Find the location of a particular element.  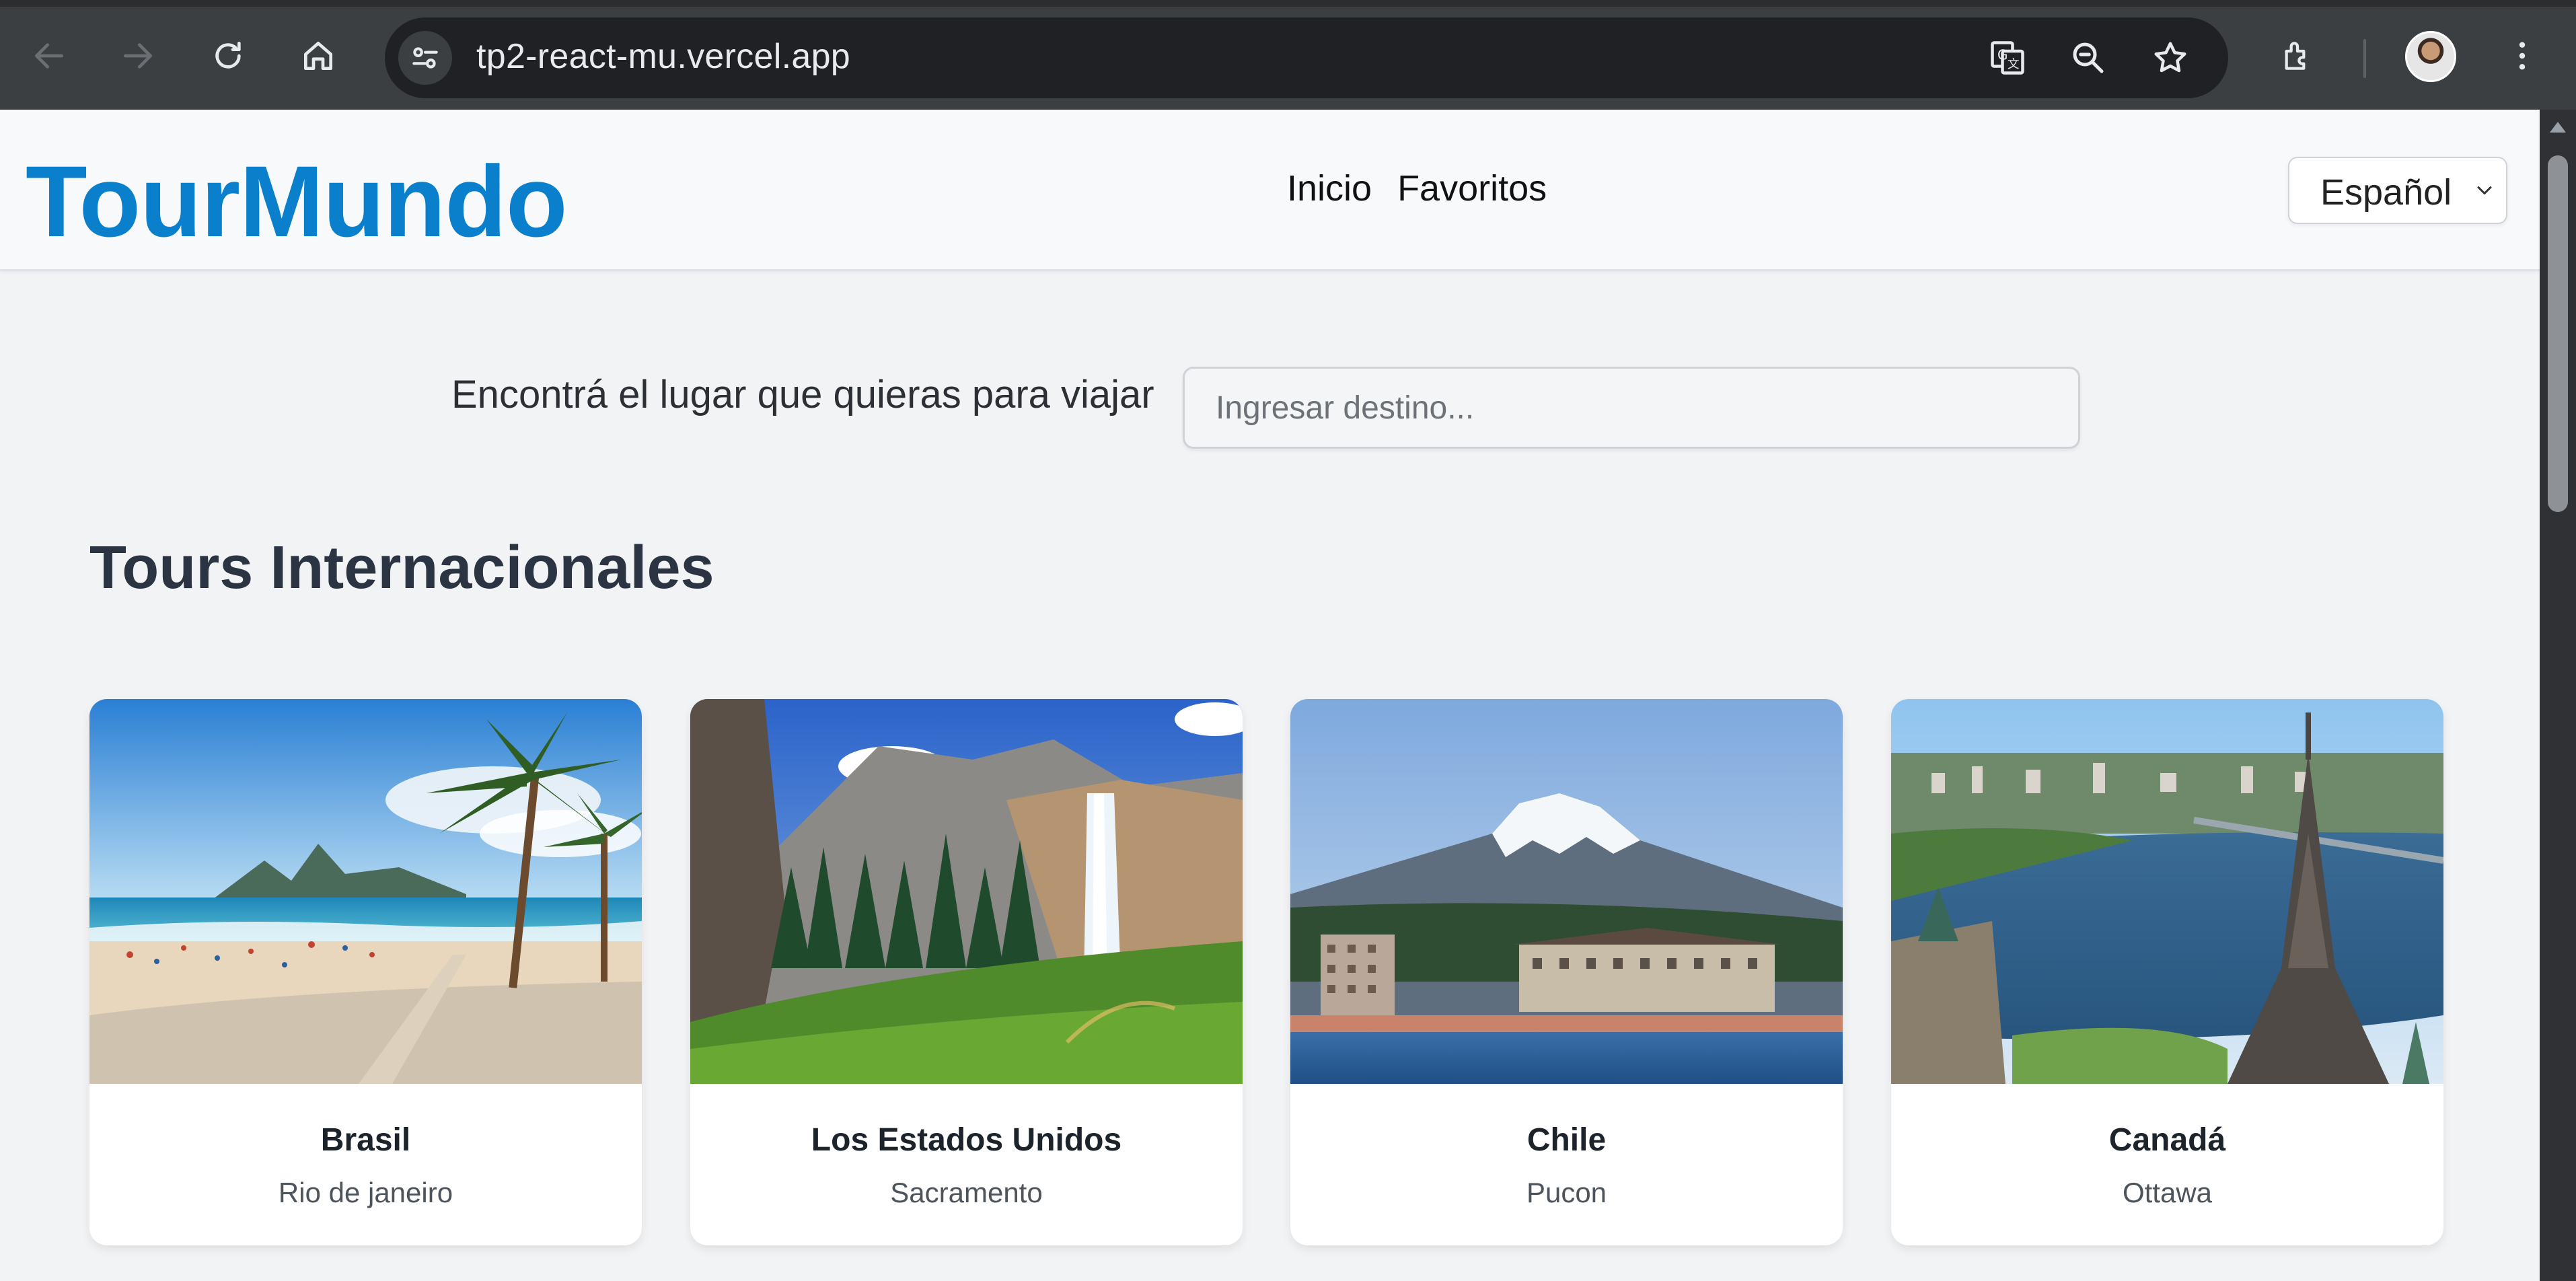

scroll-thumb is located at coordinates (2558, 334).